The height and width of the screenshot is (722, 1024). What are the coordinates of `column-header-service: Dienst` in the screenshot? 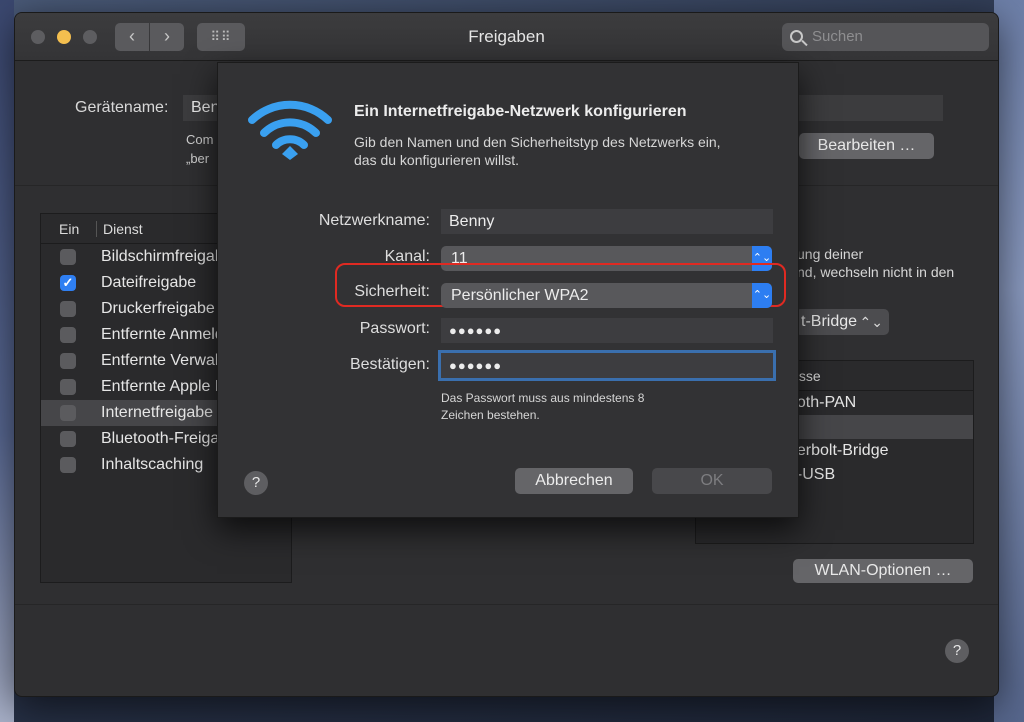 It's located at (123, 229).